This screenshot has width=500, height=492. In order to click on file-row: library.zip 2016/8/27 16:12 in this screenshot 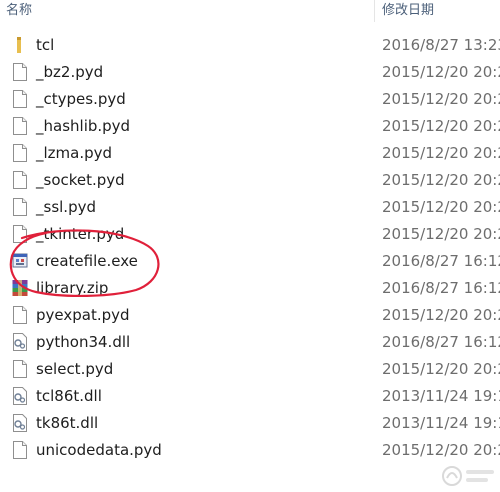, I will do `click(250, 288)`.